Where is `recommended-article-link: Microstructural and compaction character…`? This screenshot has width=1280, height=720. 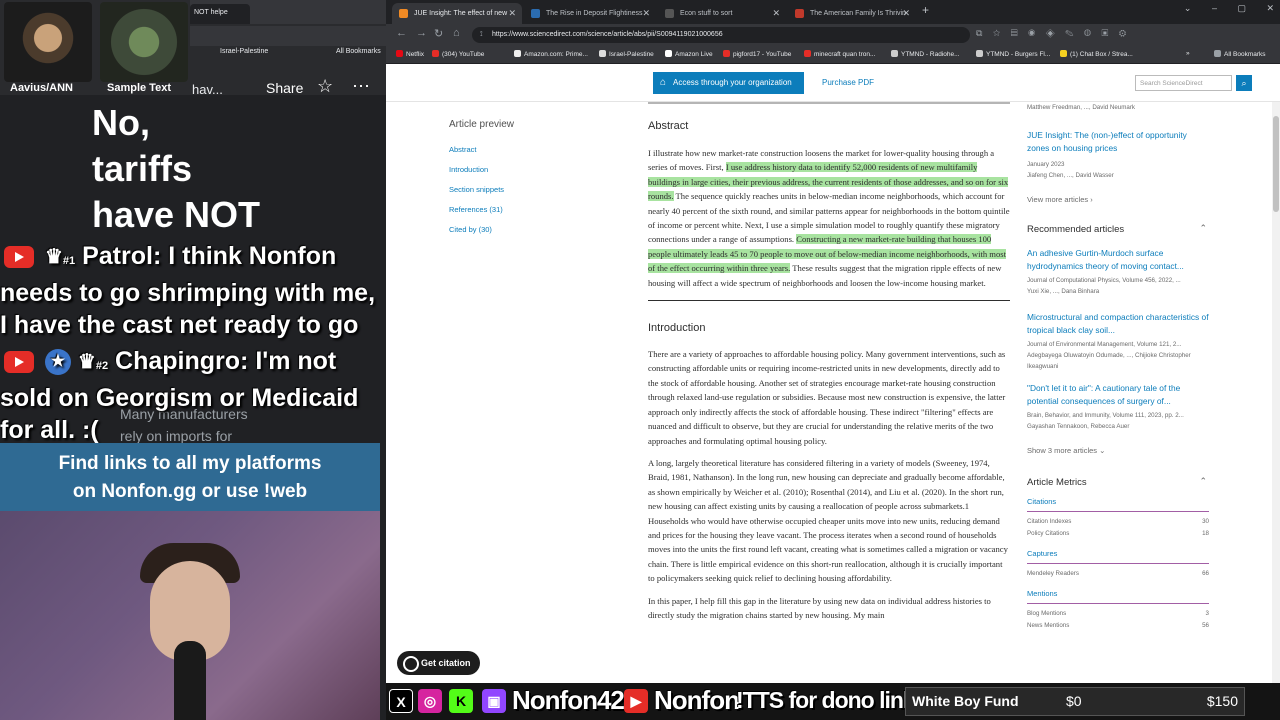 recommended-article-link: Microstructural and compaction character… is located at coordinates (1118, 324).